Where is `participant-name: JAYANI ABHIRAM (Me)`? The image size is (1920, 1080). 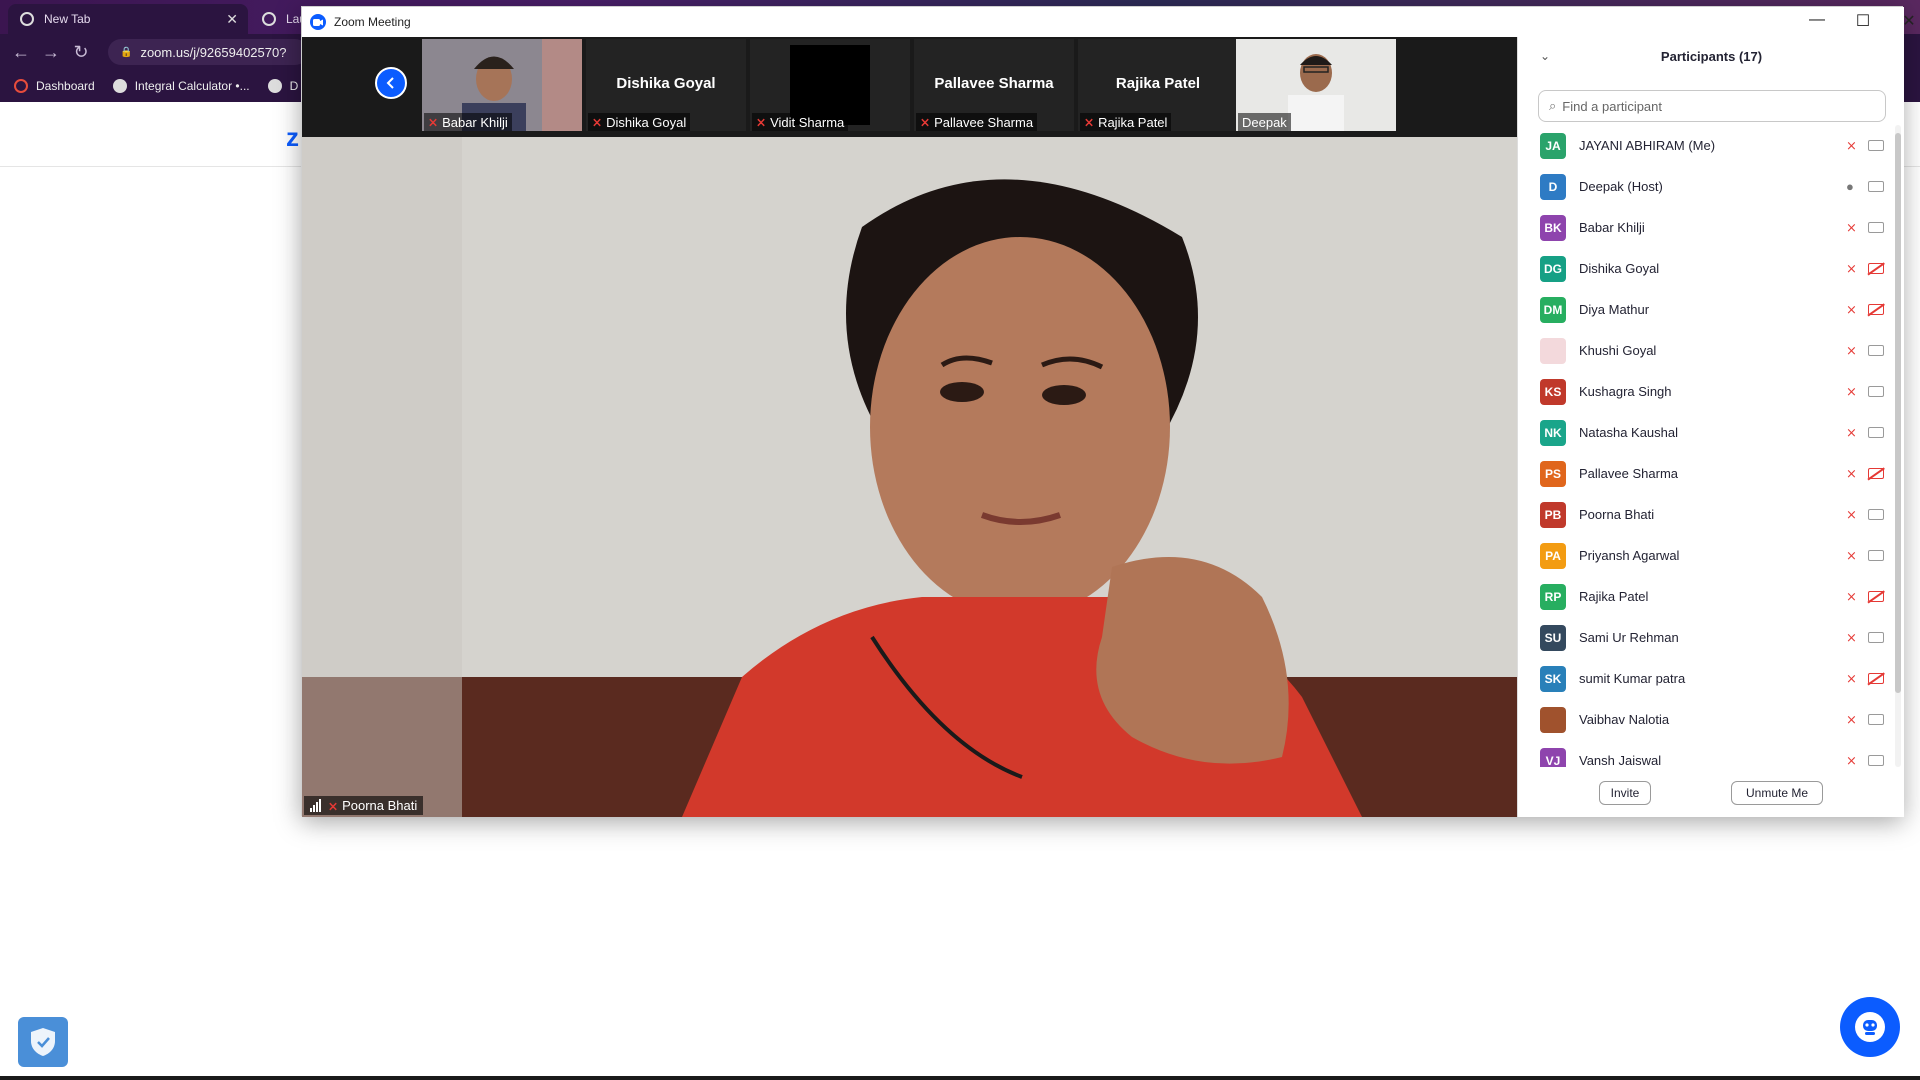 participant-name: JAYANI ABHIRAM (Me) is located at coordinates (1647, 145).